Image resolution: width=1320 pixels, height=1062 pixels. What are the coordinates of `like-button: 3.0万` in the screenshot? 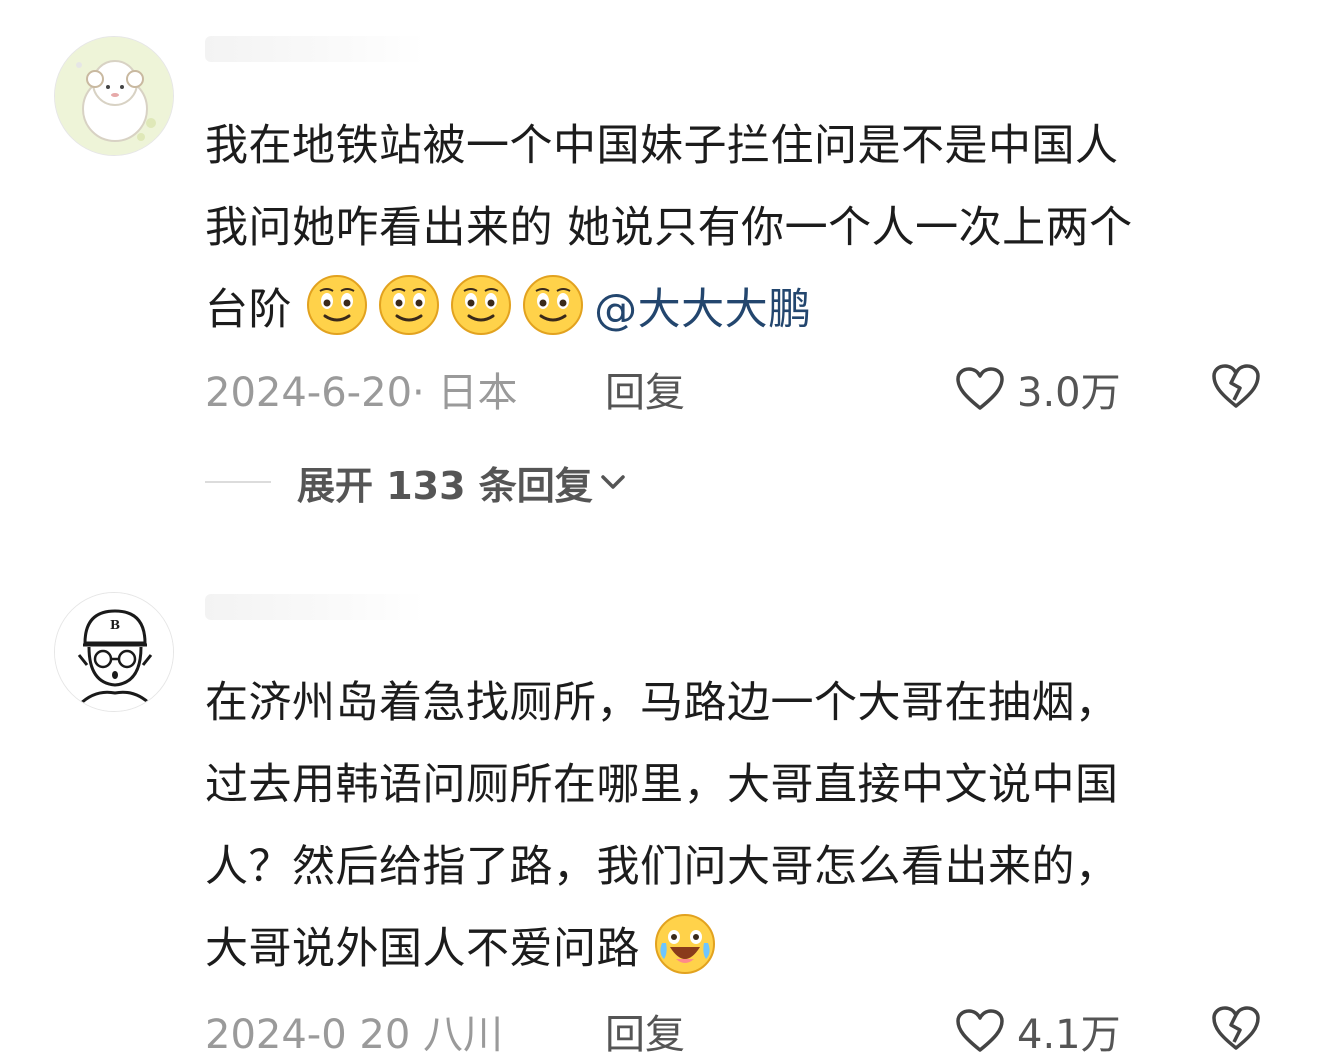 It's located at (1038, 389).